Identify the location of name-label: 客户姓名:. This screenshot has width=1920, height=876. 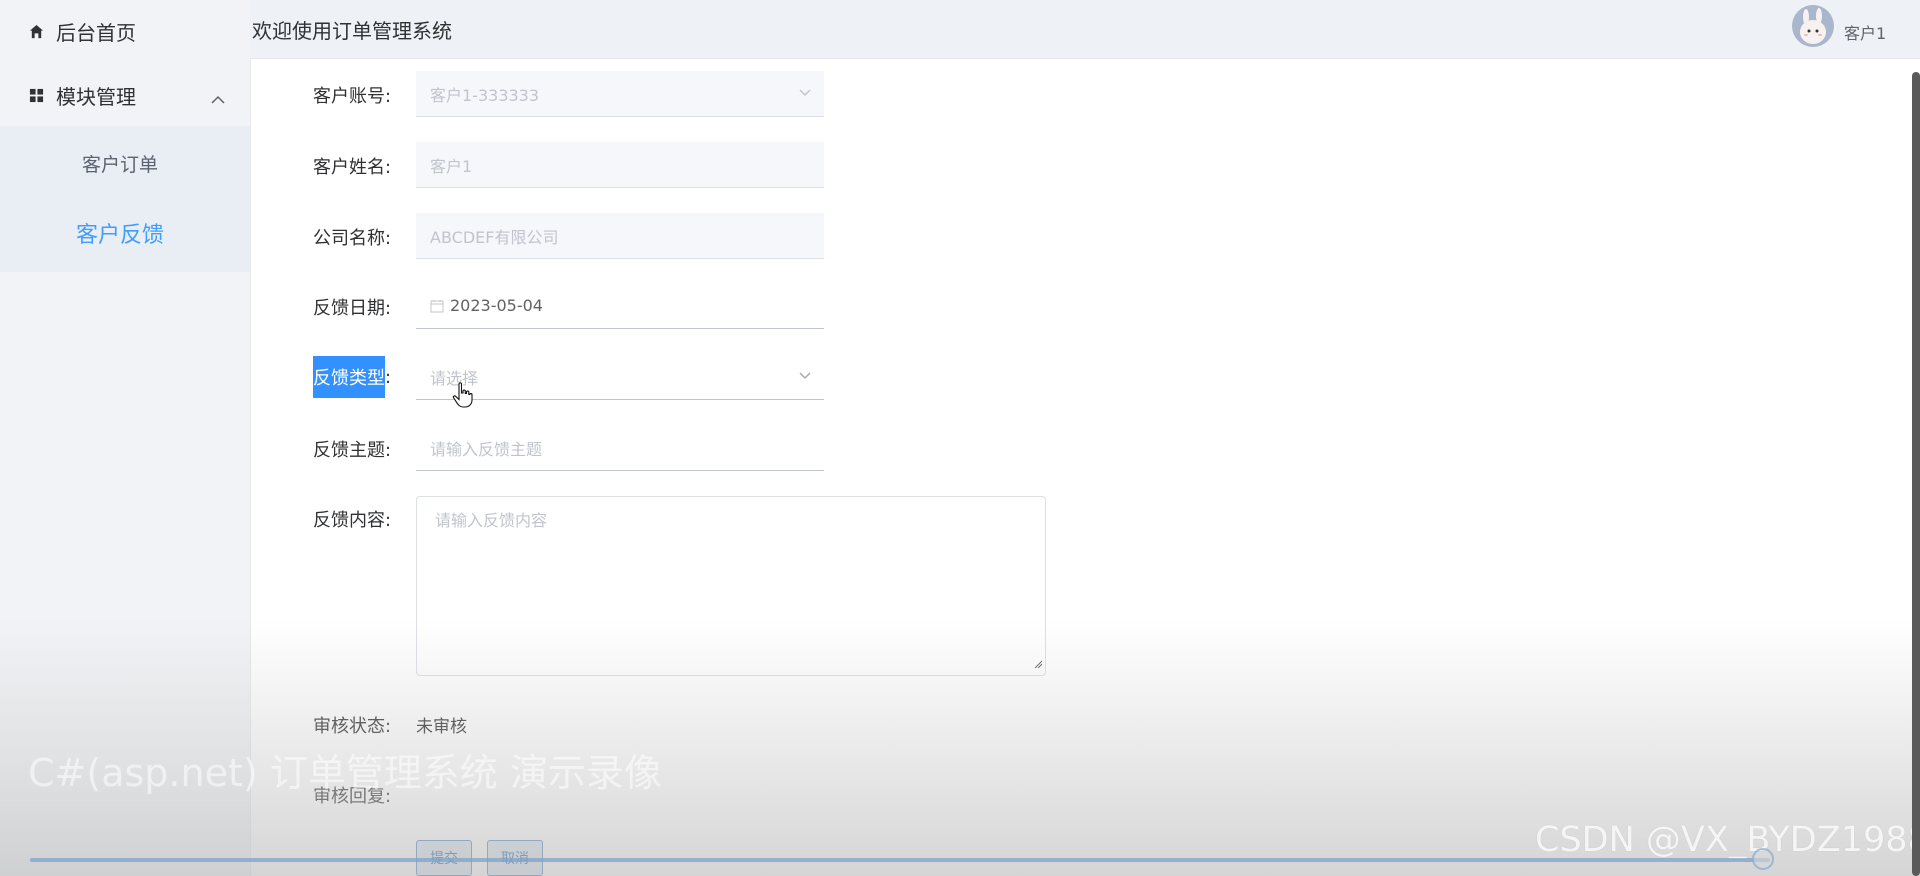
(352, 167).